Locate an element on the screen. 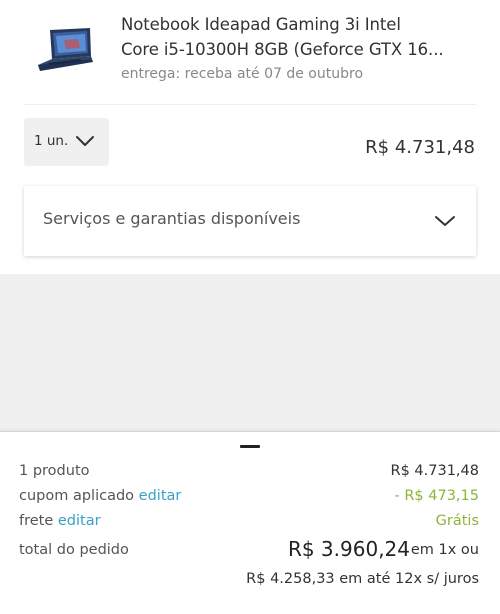  coupon-label: cupom aplicado is located at coordinates (77, 496).